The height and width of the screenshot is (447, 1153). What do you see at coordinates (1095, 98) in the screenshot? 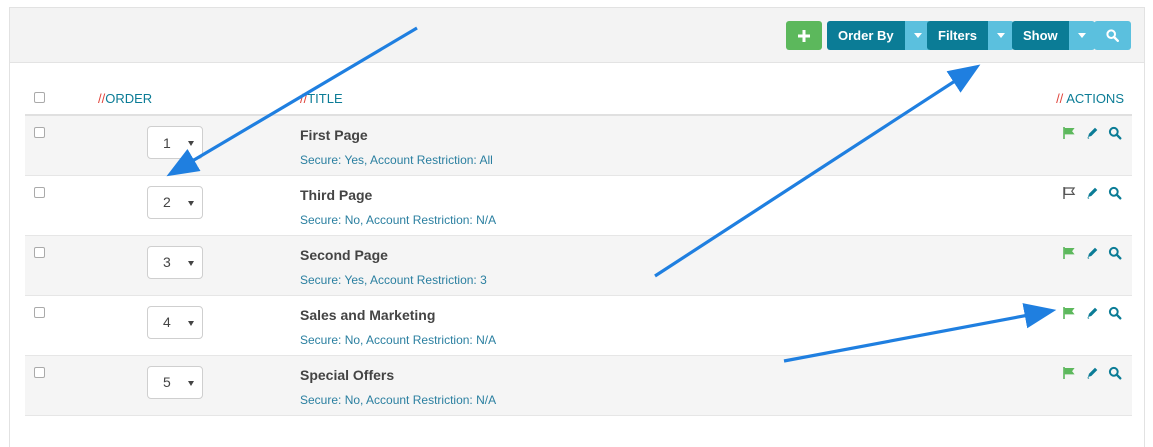
I see `actions-header-label: ACTIONS` at bounding box center [1095, 98].